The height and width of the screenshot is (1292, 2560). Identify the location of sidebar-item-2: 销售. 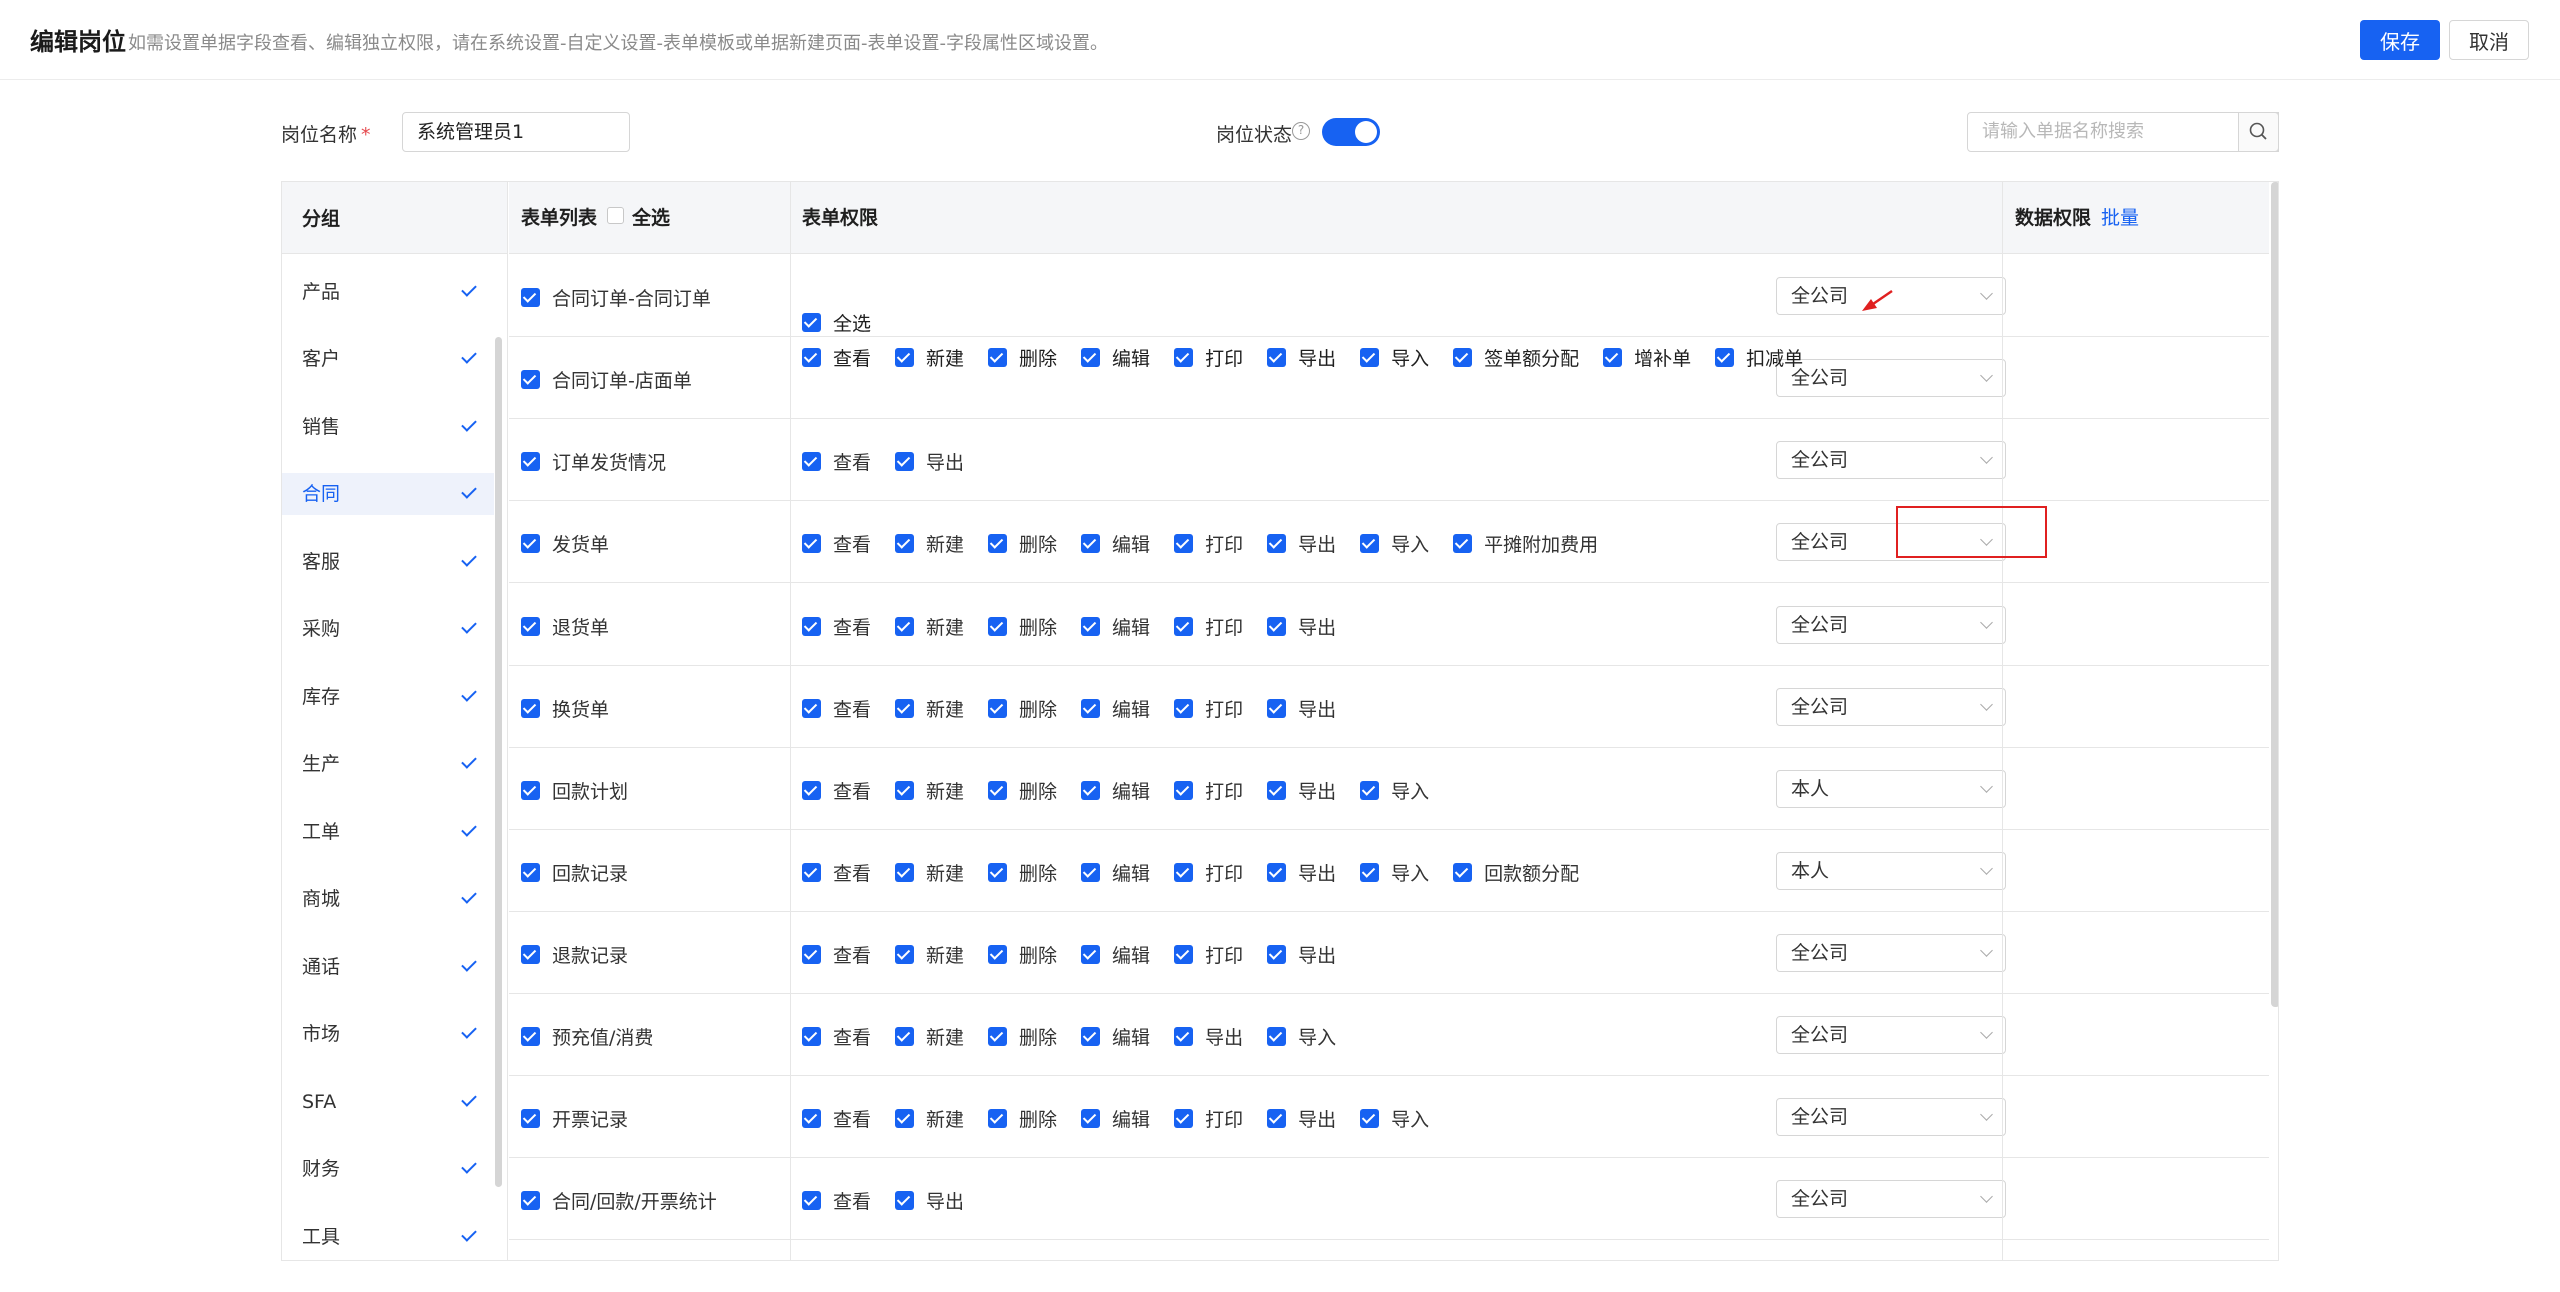
(388, 427).